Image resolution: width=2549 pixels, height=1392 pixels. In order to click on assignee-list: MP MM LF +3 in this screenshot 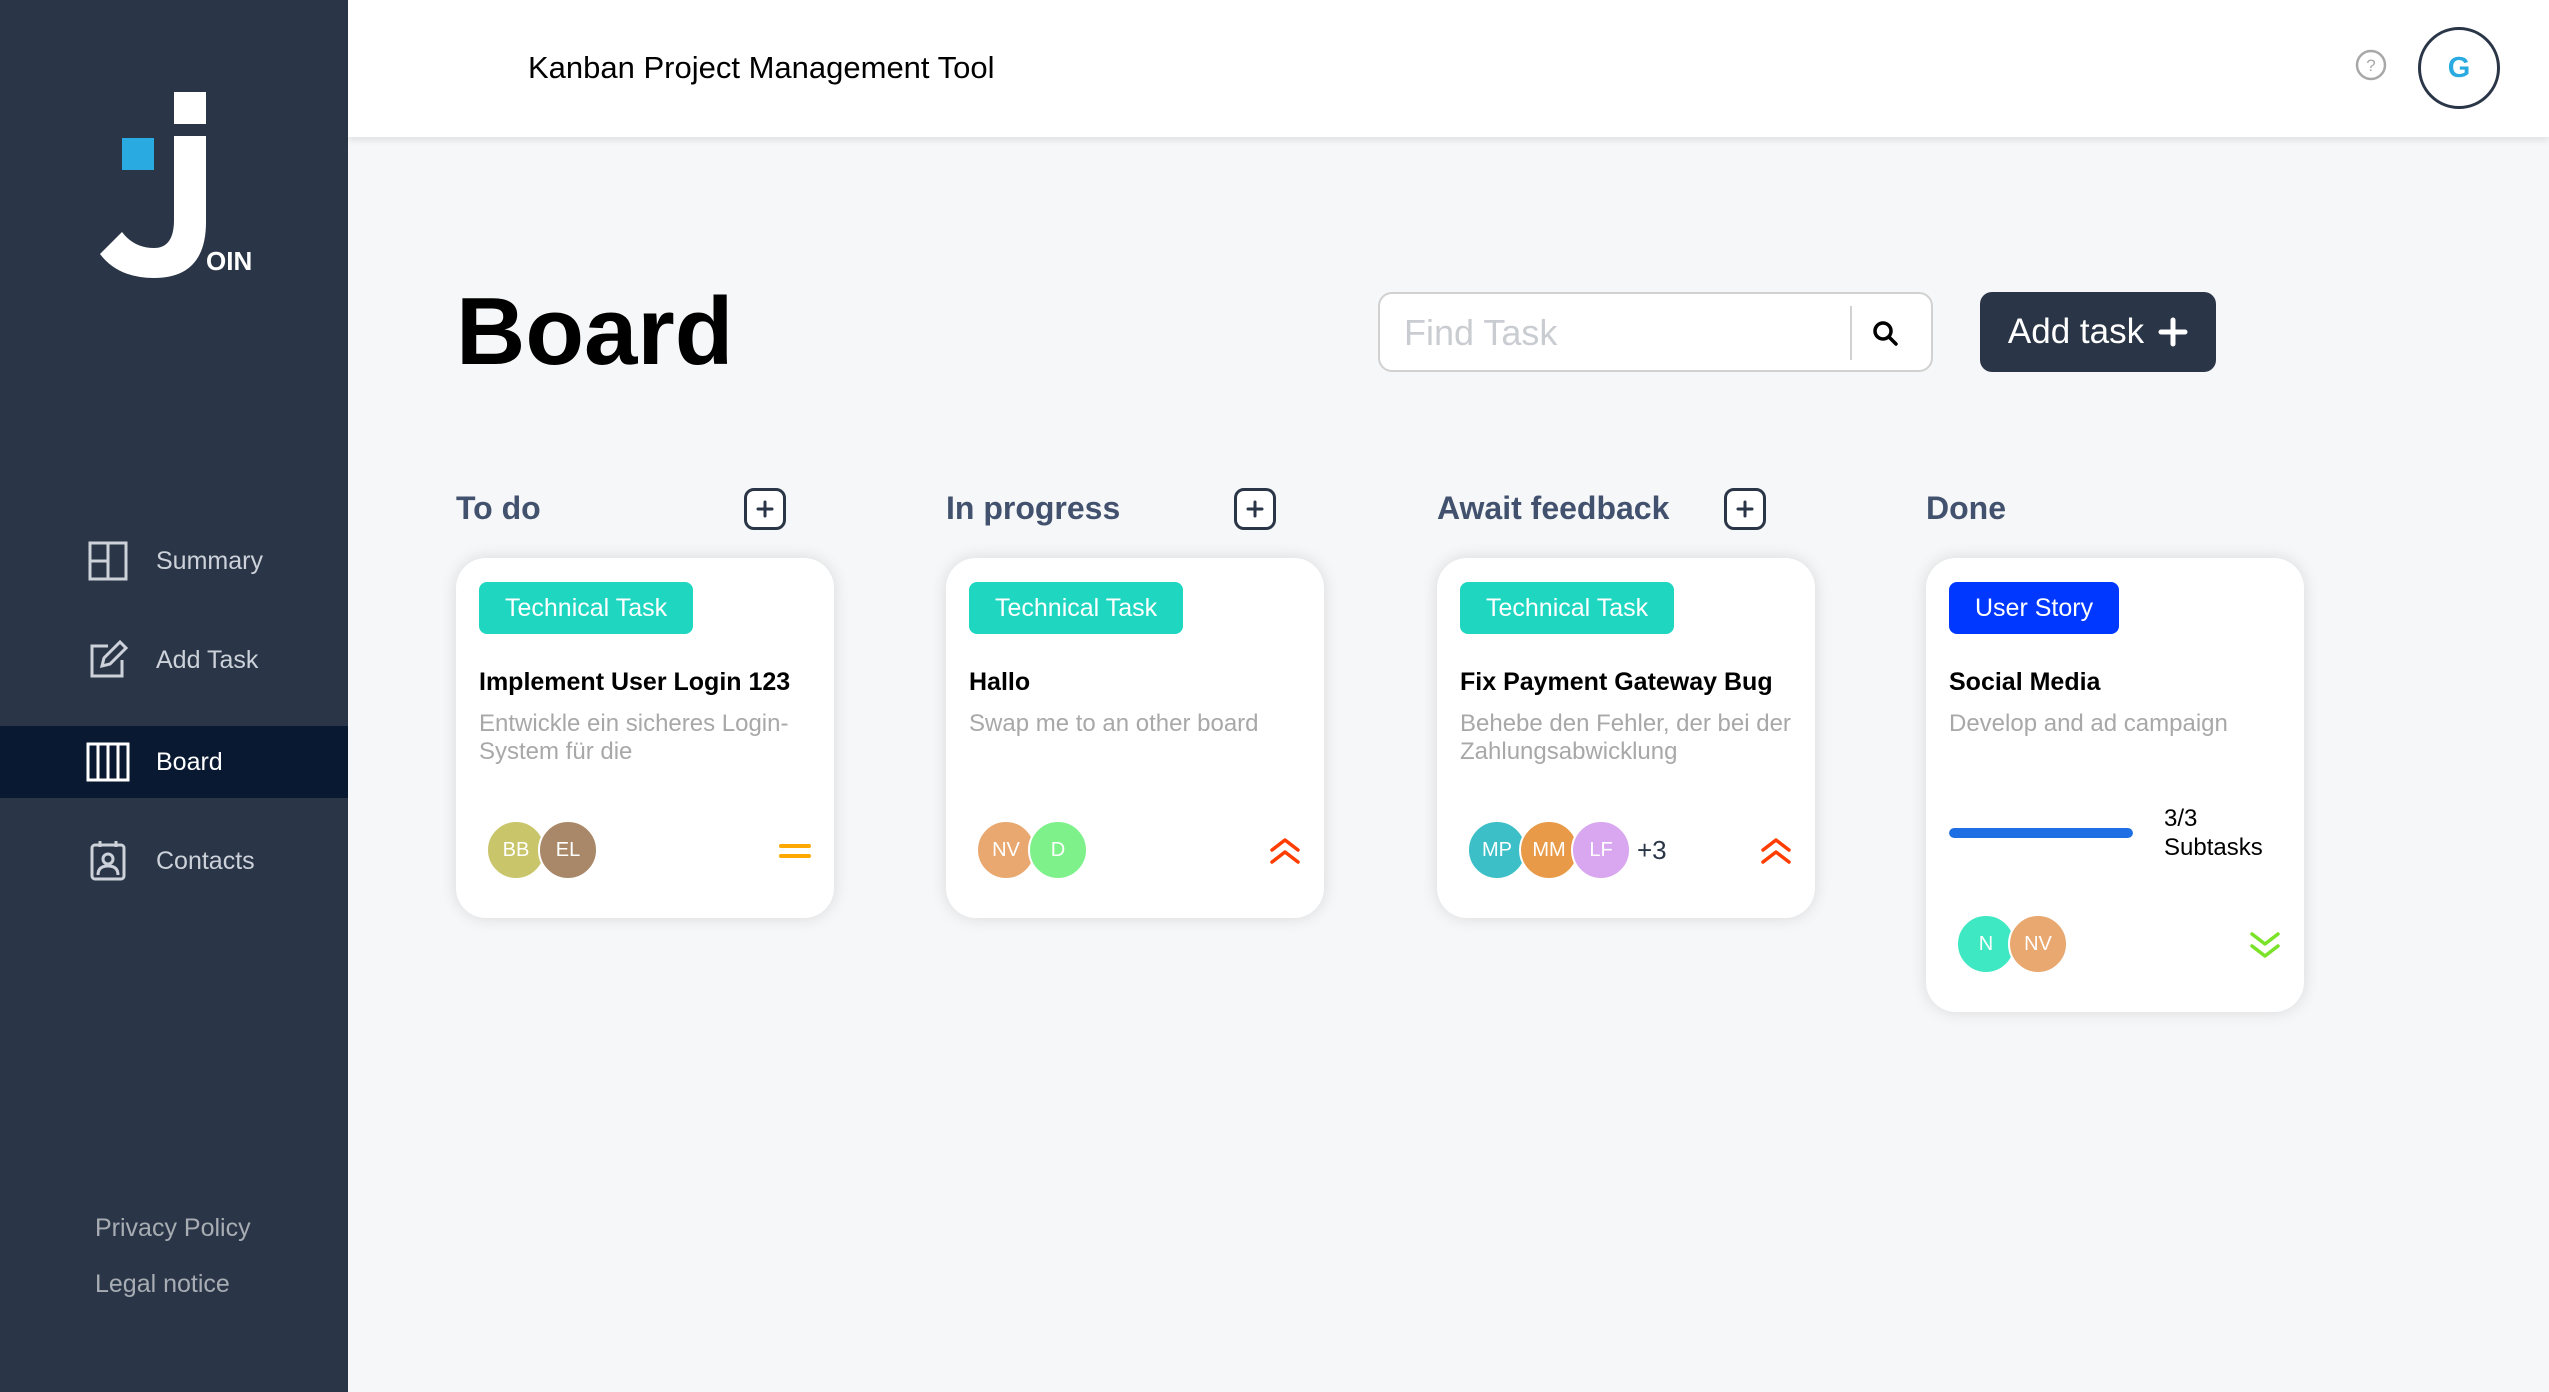, I will do `click(1567, 850)`.